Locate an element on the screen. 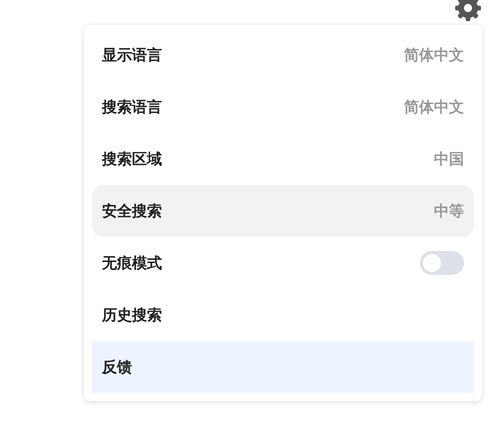 Image resolution: width=502 pixels, height=433 pixels. menu-item: 显示语言 简体中文 is located at coordinates (283, 55).